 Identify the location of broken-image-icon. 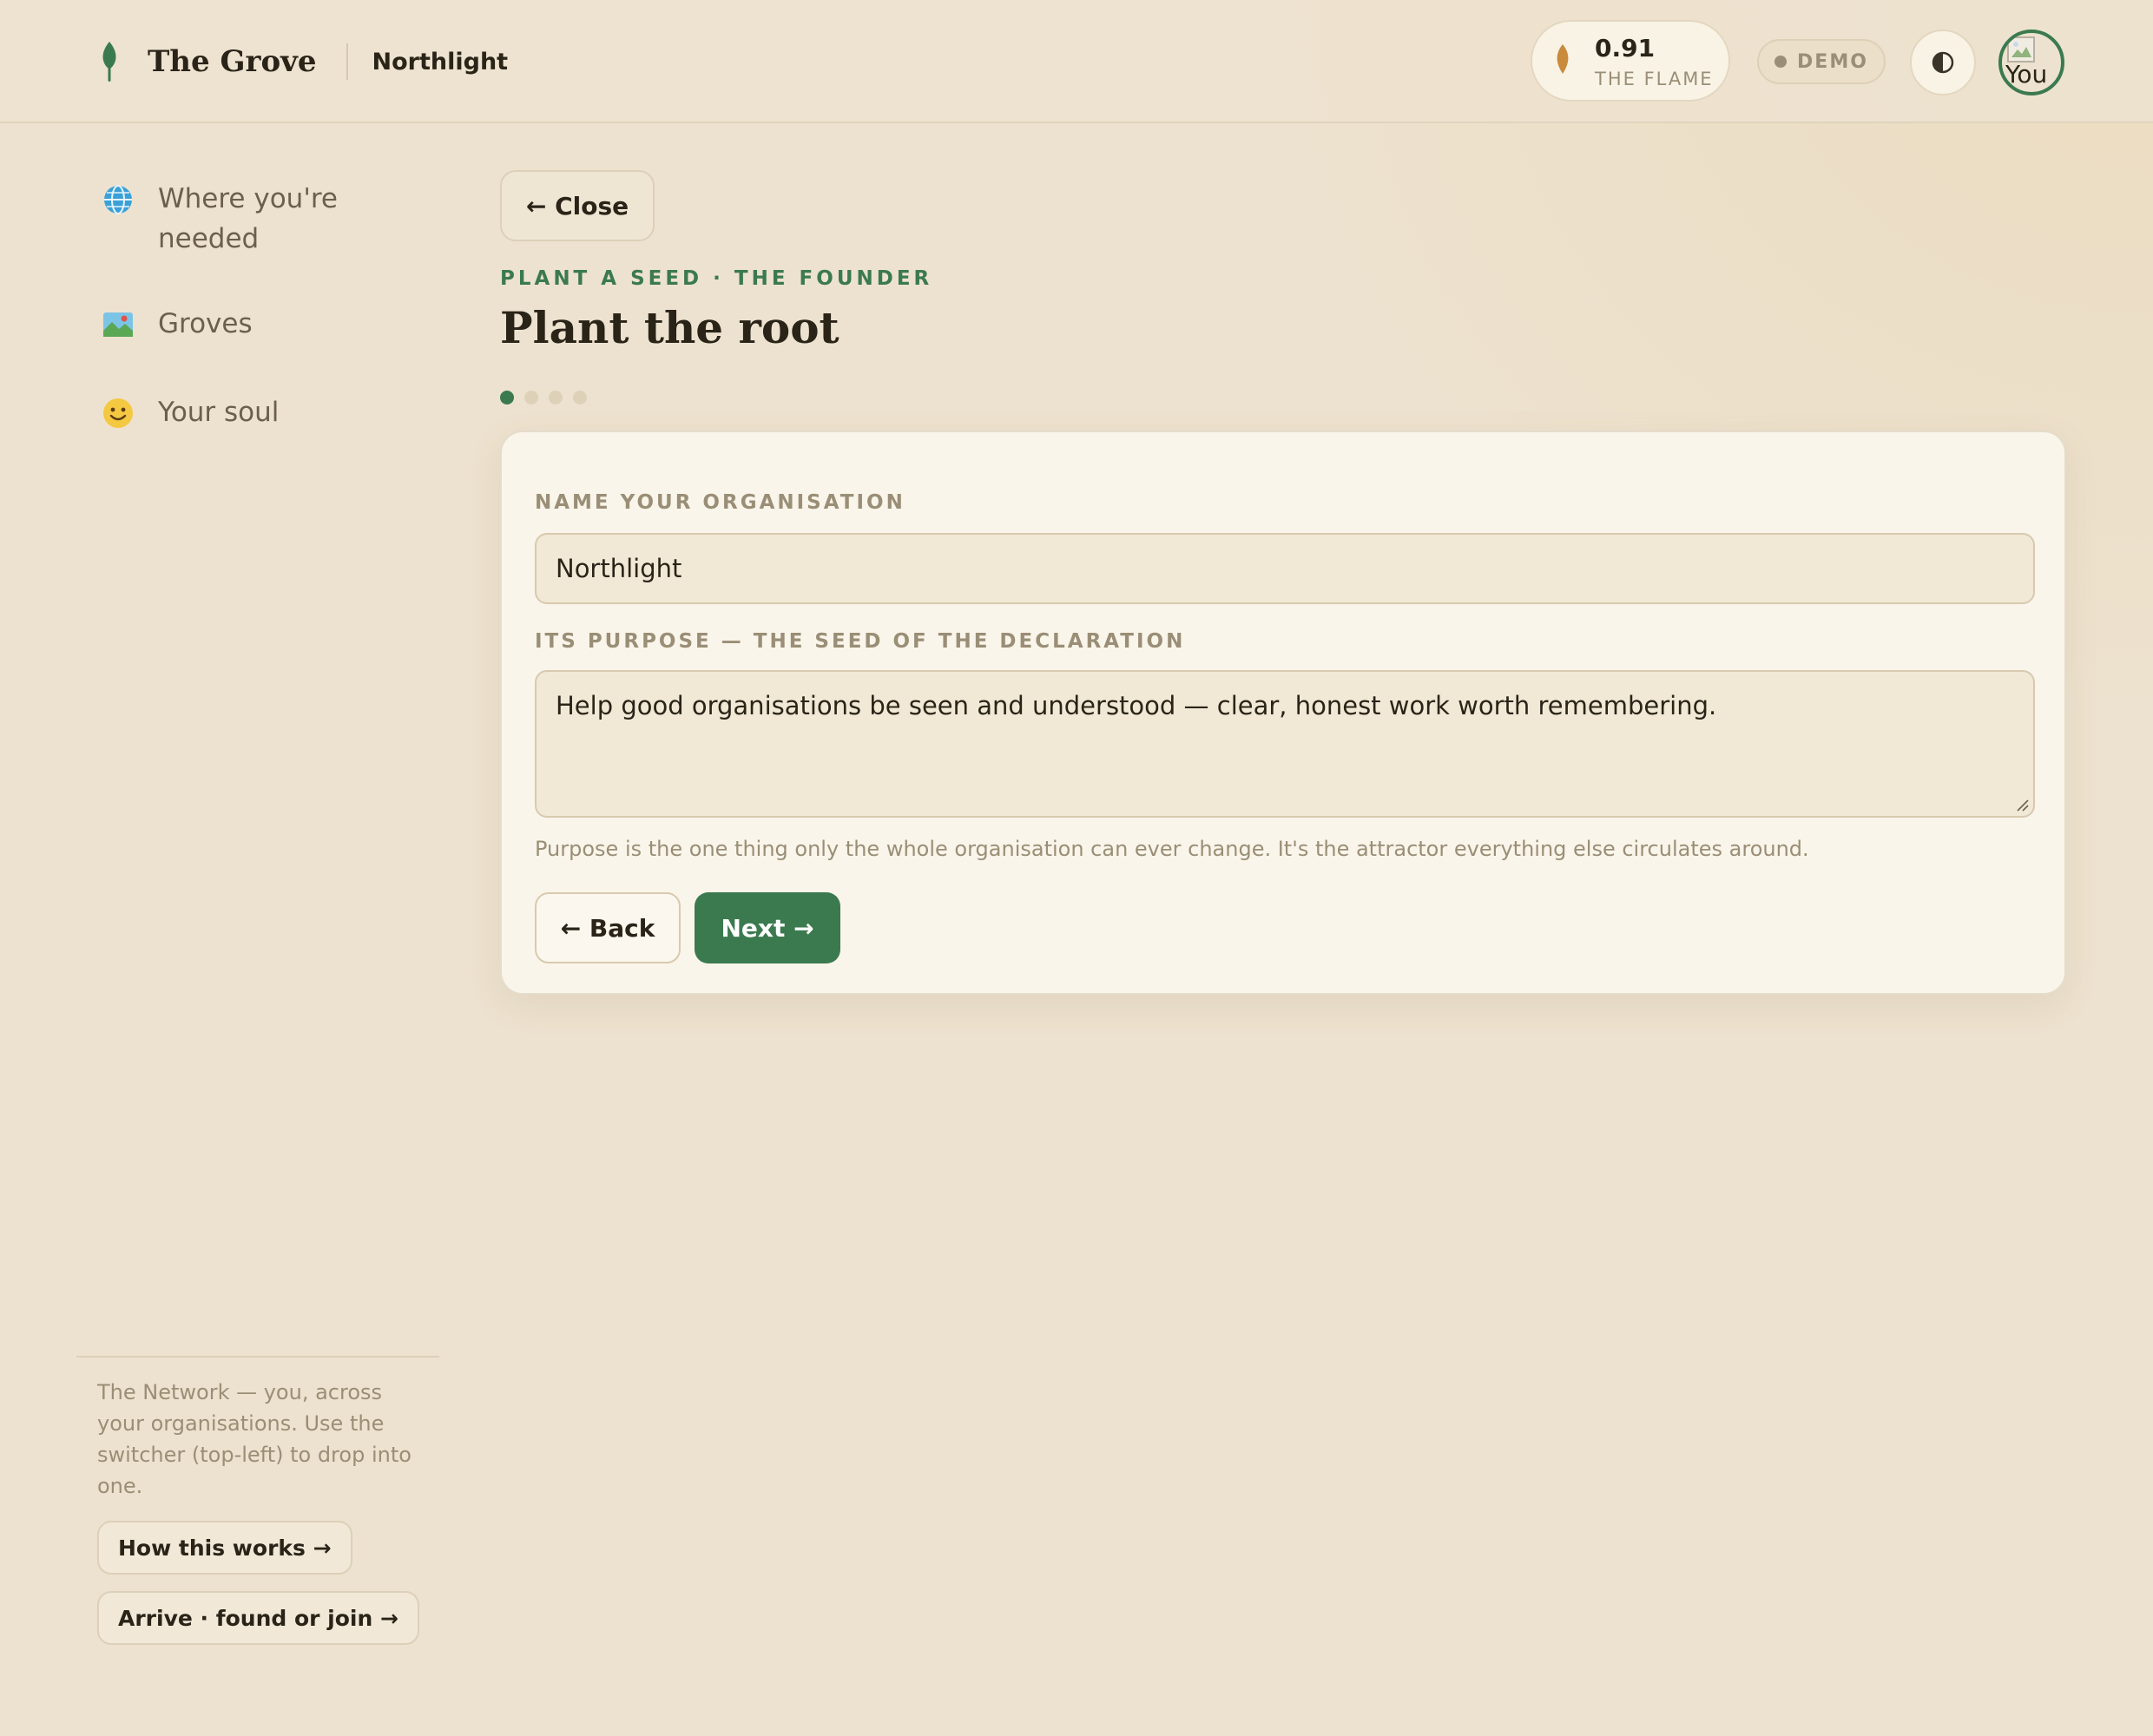
(2021, 49).